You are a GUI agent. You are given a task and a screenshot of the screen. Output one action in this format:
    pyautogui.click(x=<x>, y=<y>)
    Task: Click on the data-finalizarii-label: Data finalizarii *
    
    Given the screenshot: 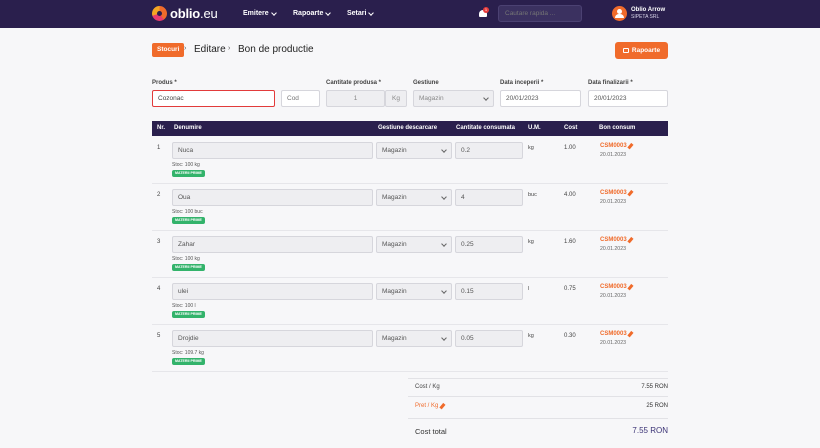 What is the action you would take?
    pyautogui.click(x=610, y=83)
    